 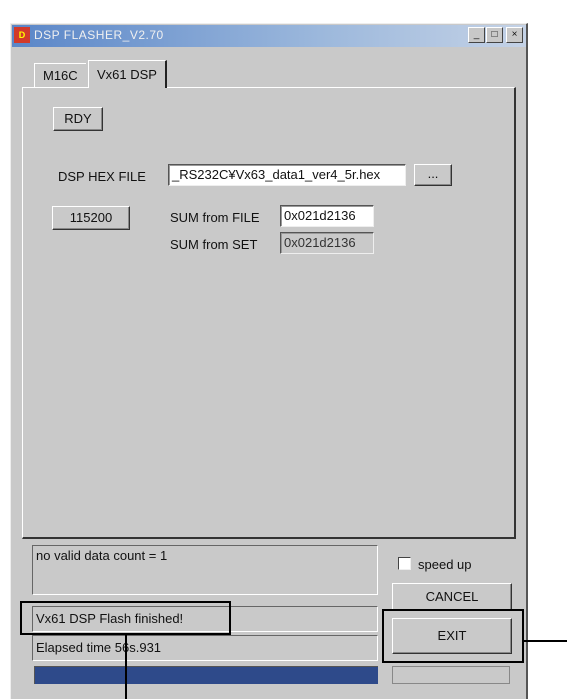 What do you see at coordinates (206, 675) in the screenshot?
I see `progress-bar` at bounding box center [206, 675].